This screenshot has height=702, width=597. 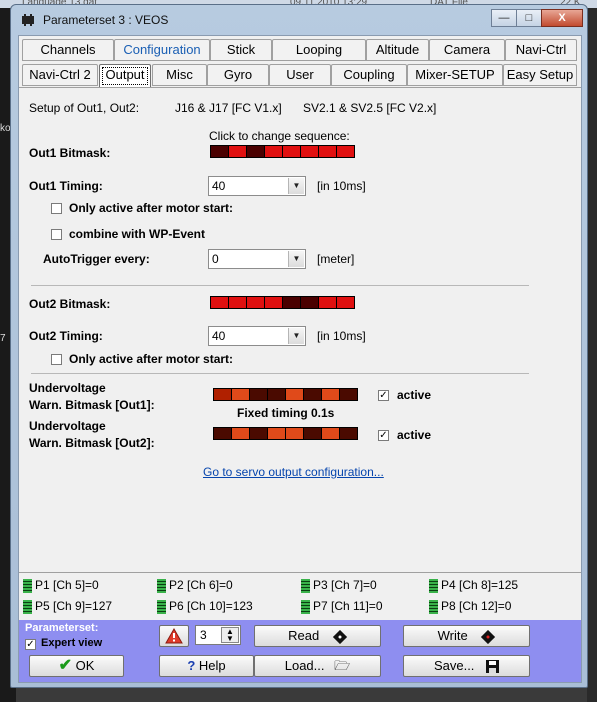 I want to click on background-right-pane, so click(x=592, y=355).